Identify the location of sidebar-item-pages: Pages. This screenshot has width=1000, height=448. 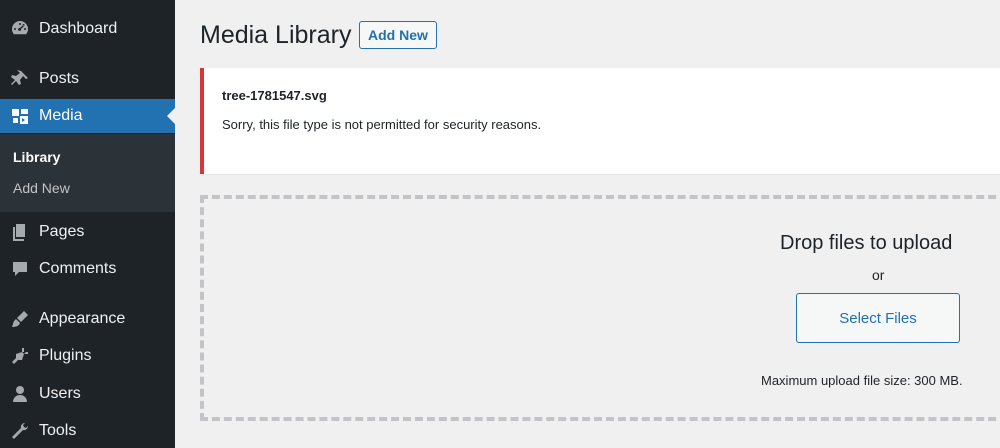
(87, 232).